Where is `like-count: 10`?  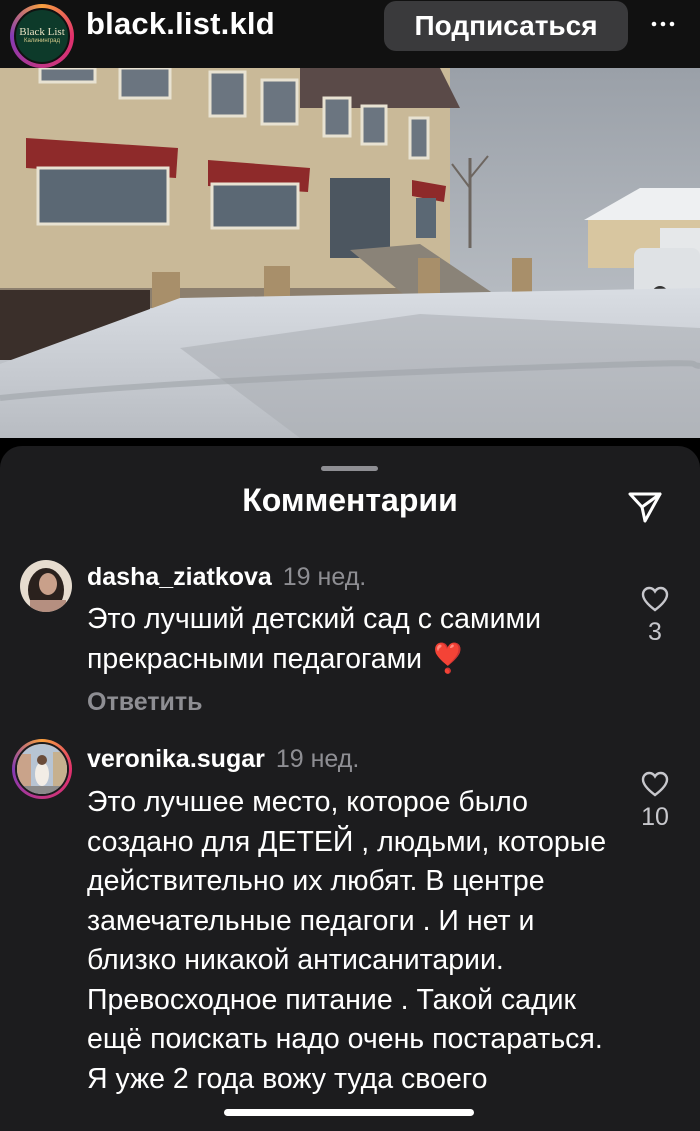 like-count: 10 is located at coordinates (655, 817).